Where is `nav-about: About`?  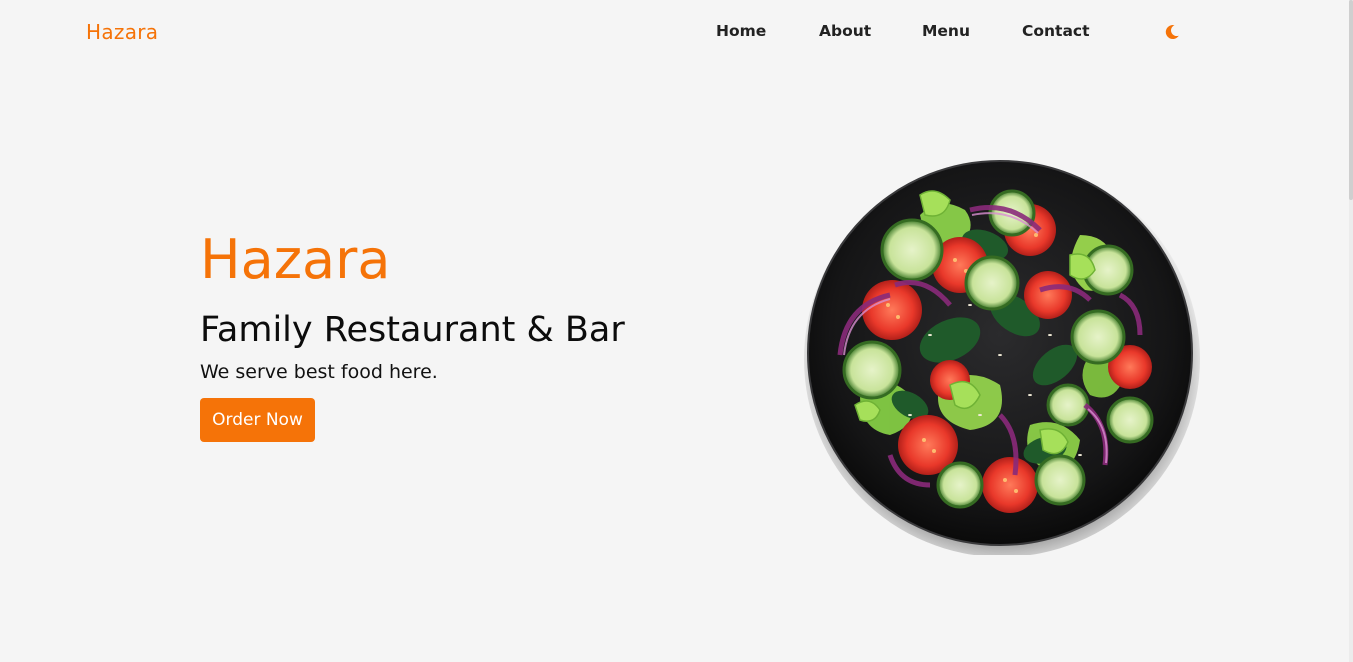
nav-about: About is located at coordinates (845, 31).